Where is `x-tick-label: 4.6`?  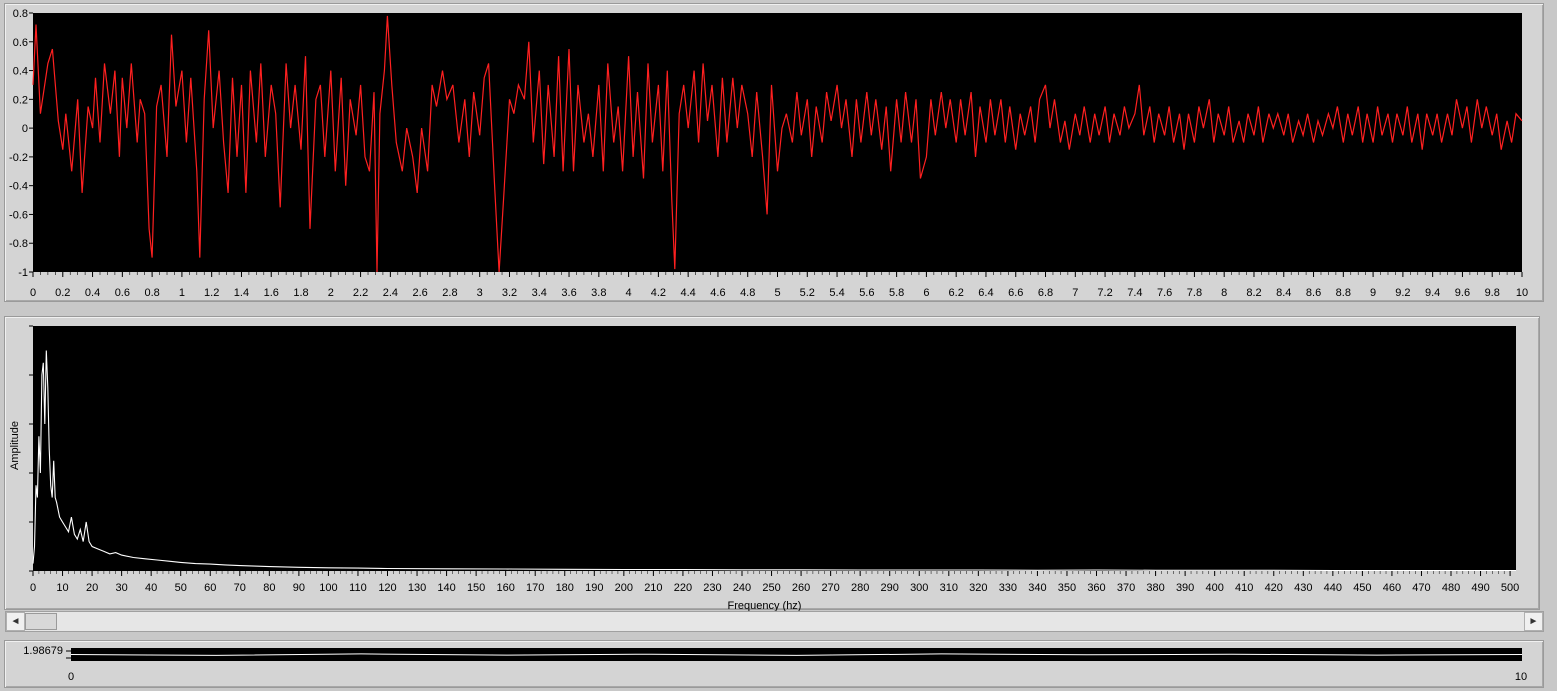
x-tick-label: 4.6 is located at coordinates (717, 293).